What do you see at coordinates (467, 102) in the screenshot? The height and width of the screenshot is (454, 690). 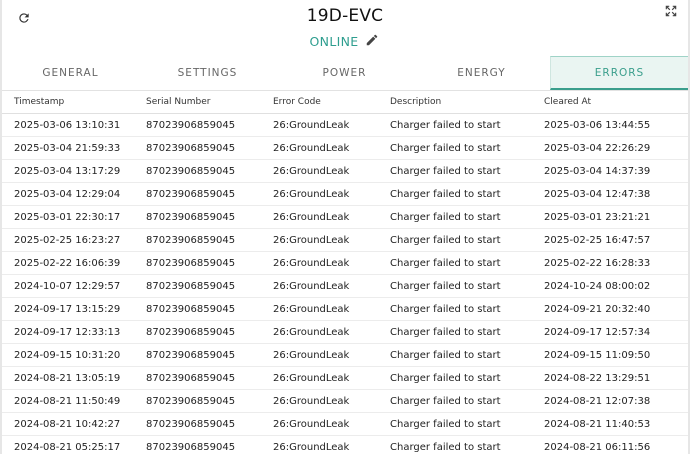 I see `column-header-description: Description` at bounding box center [467, 102].